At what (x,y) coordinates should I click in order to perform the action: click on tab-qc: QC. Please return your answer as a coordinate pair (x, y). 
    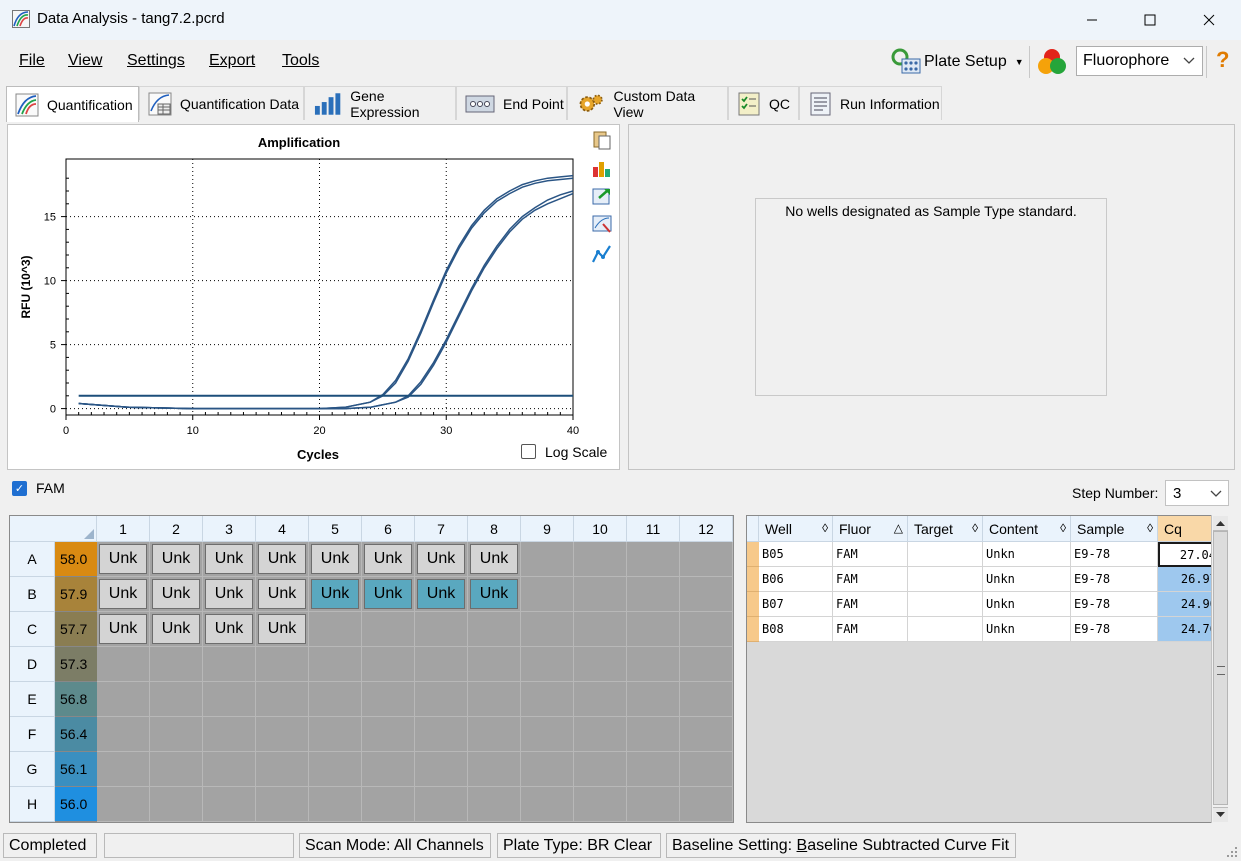
    Looking at the image, I should click on (763, 103).